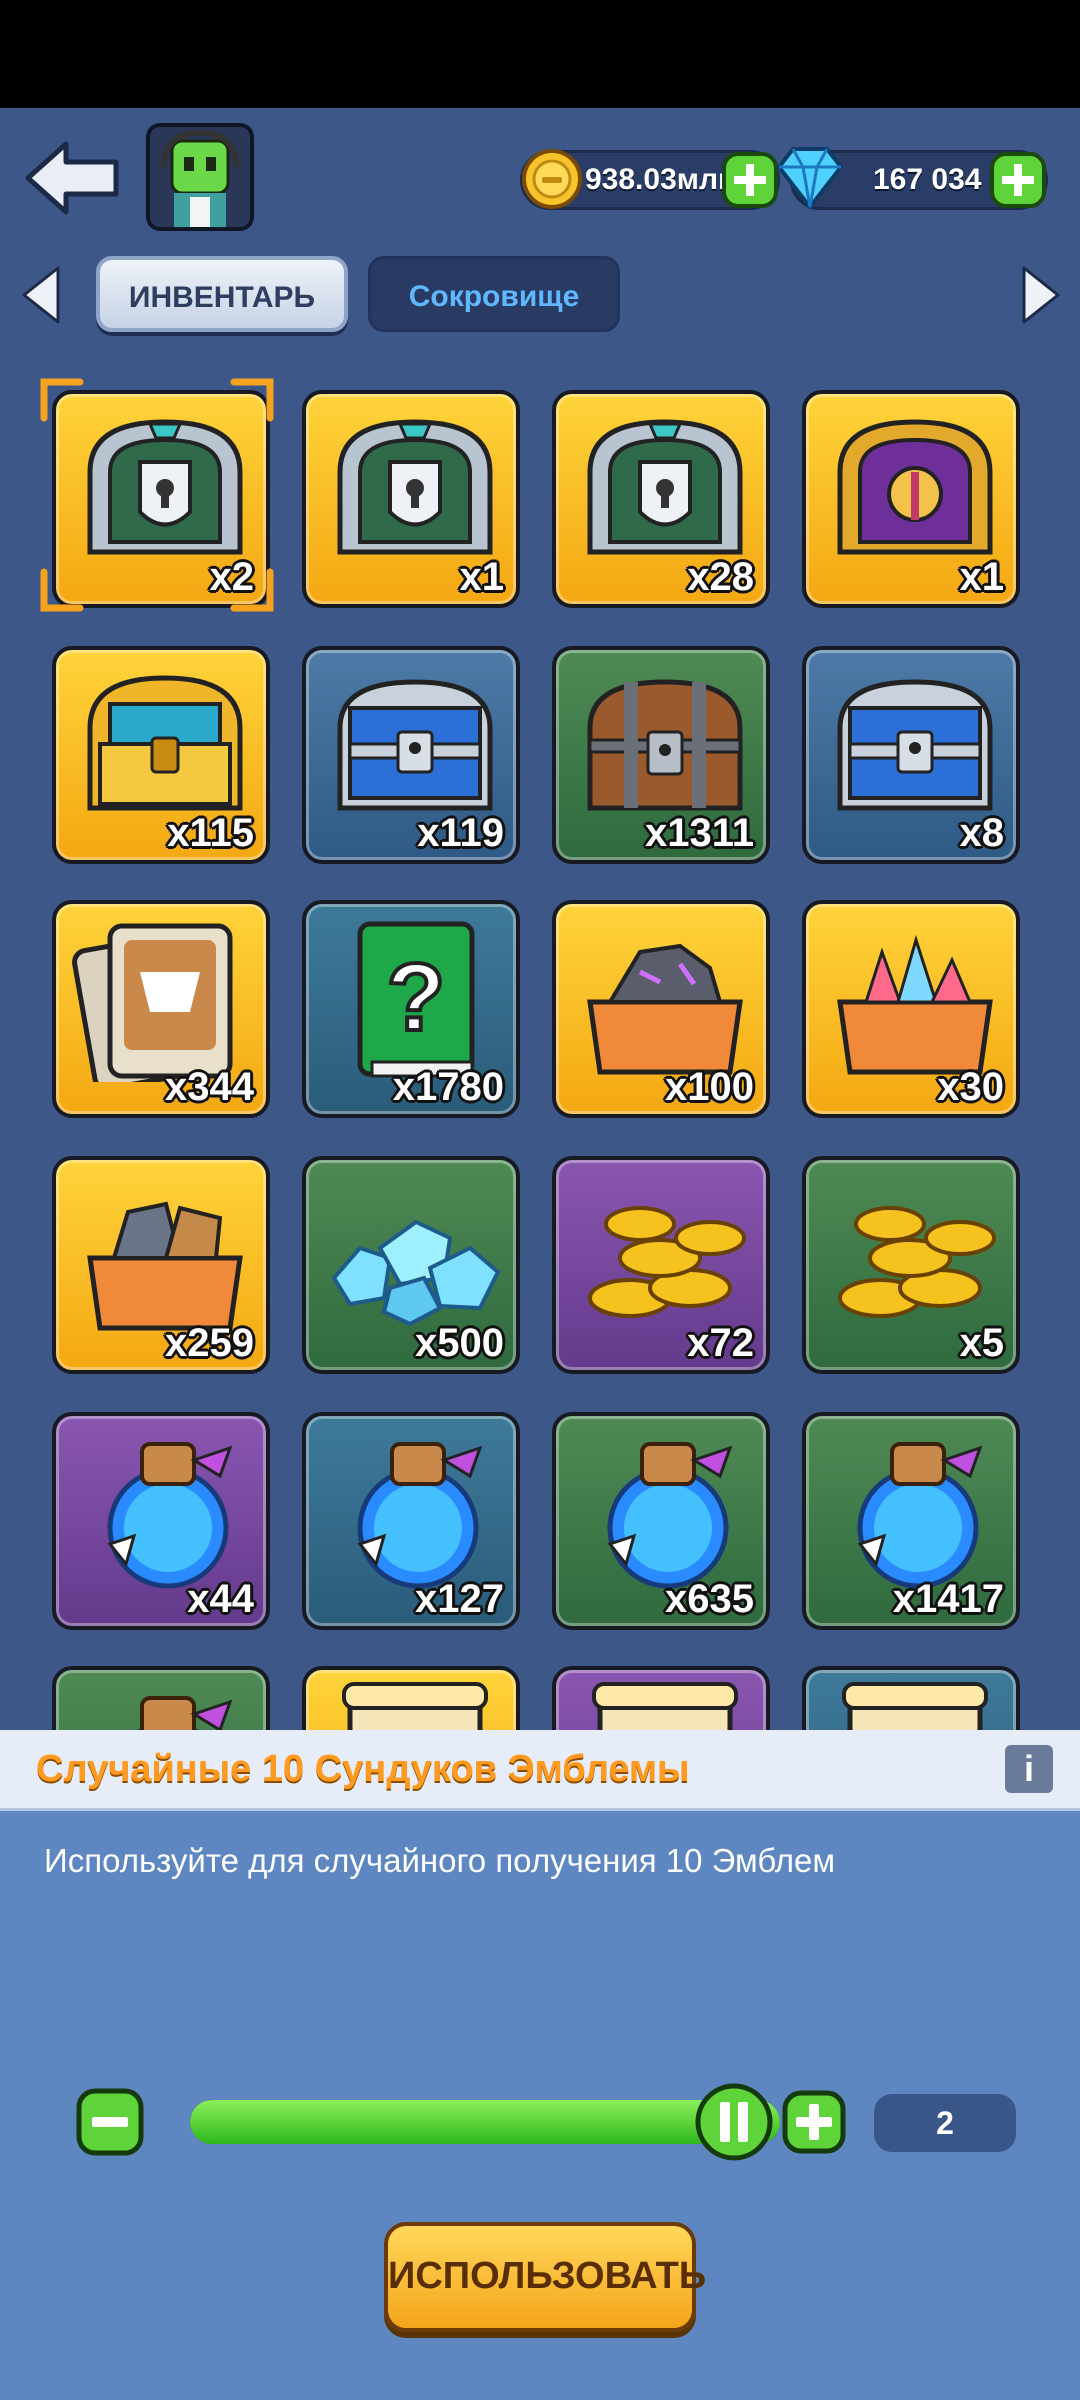 This screenshot has width=1080, height=2400. What do you see at coordinates (948, 1599) in the screenshot?
I see `item-quantity: x1417` at bounding box center [948, 1599].